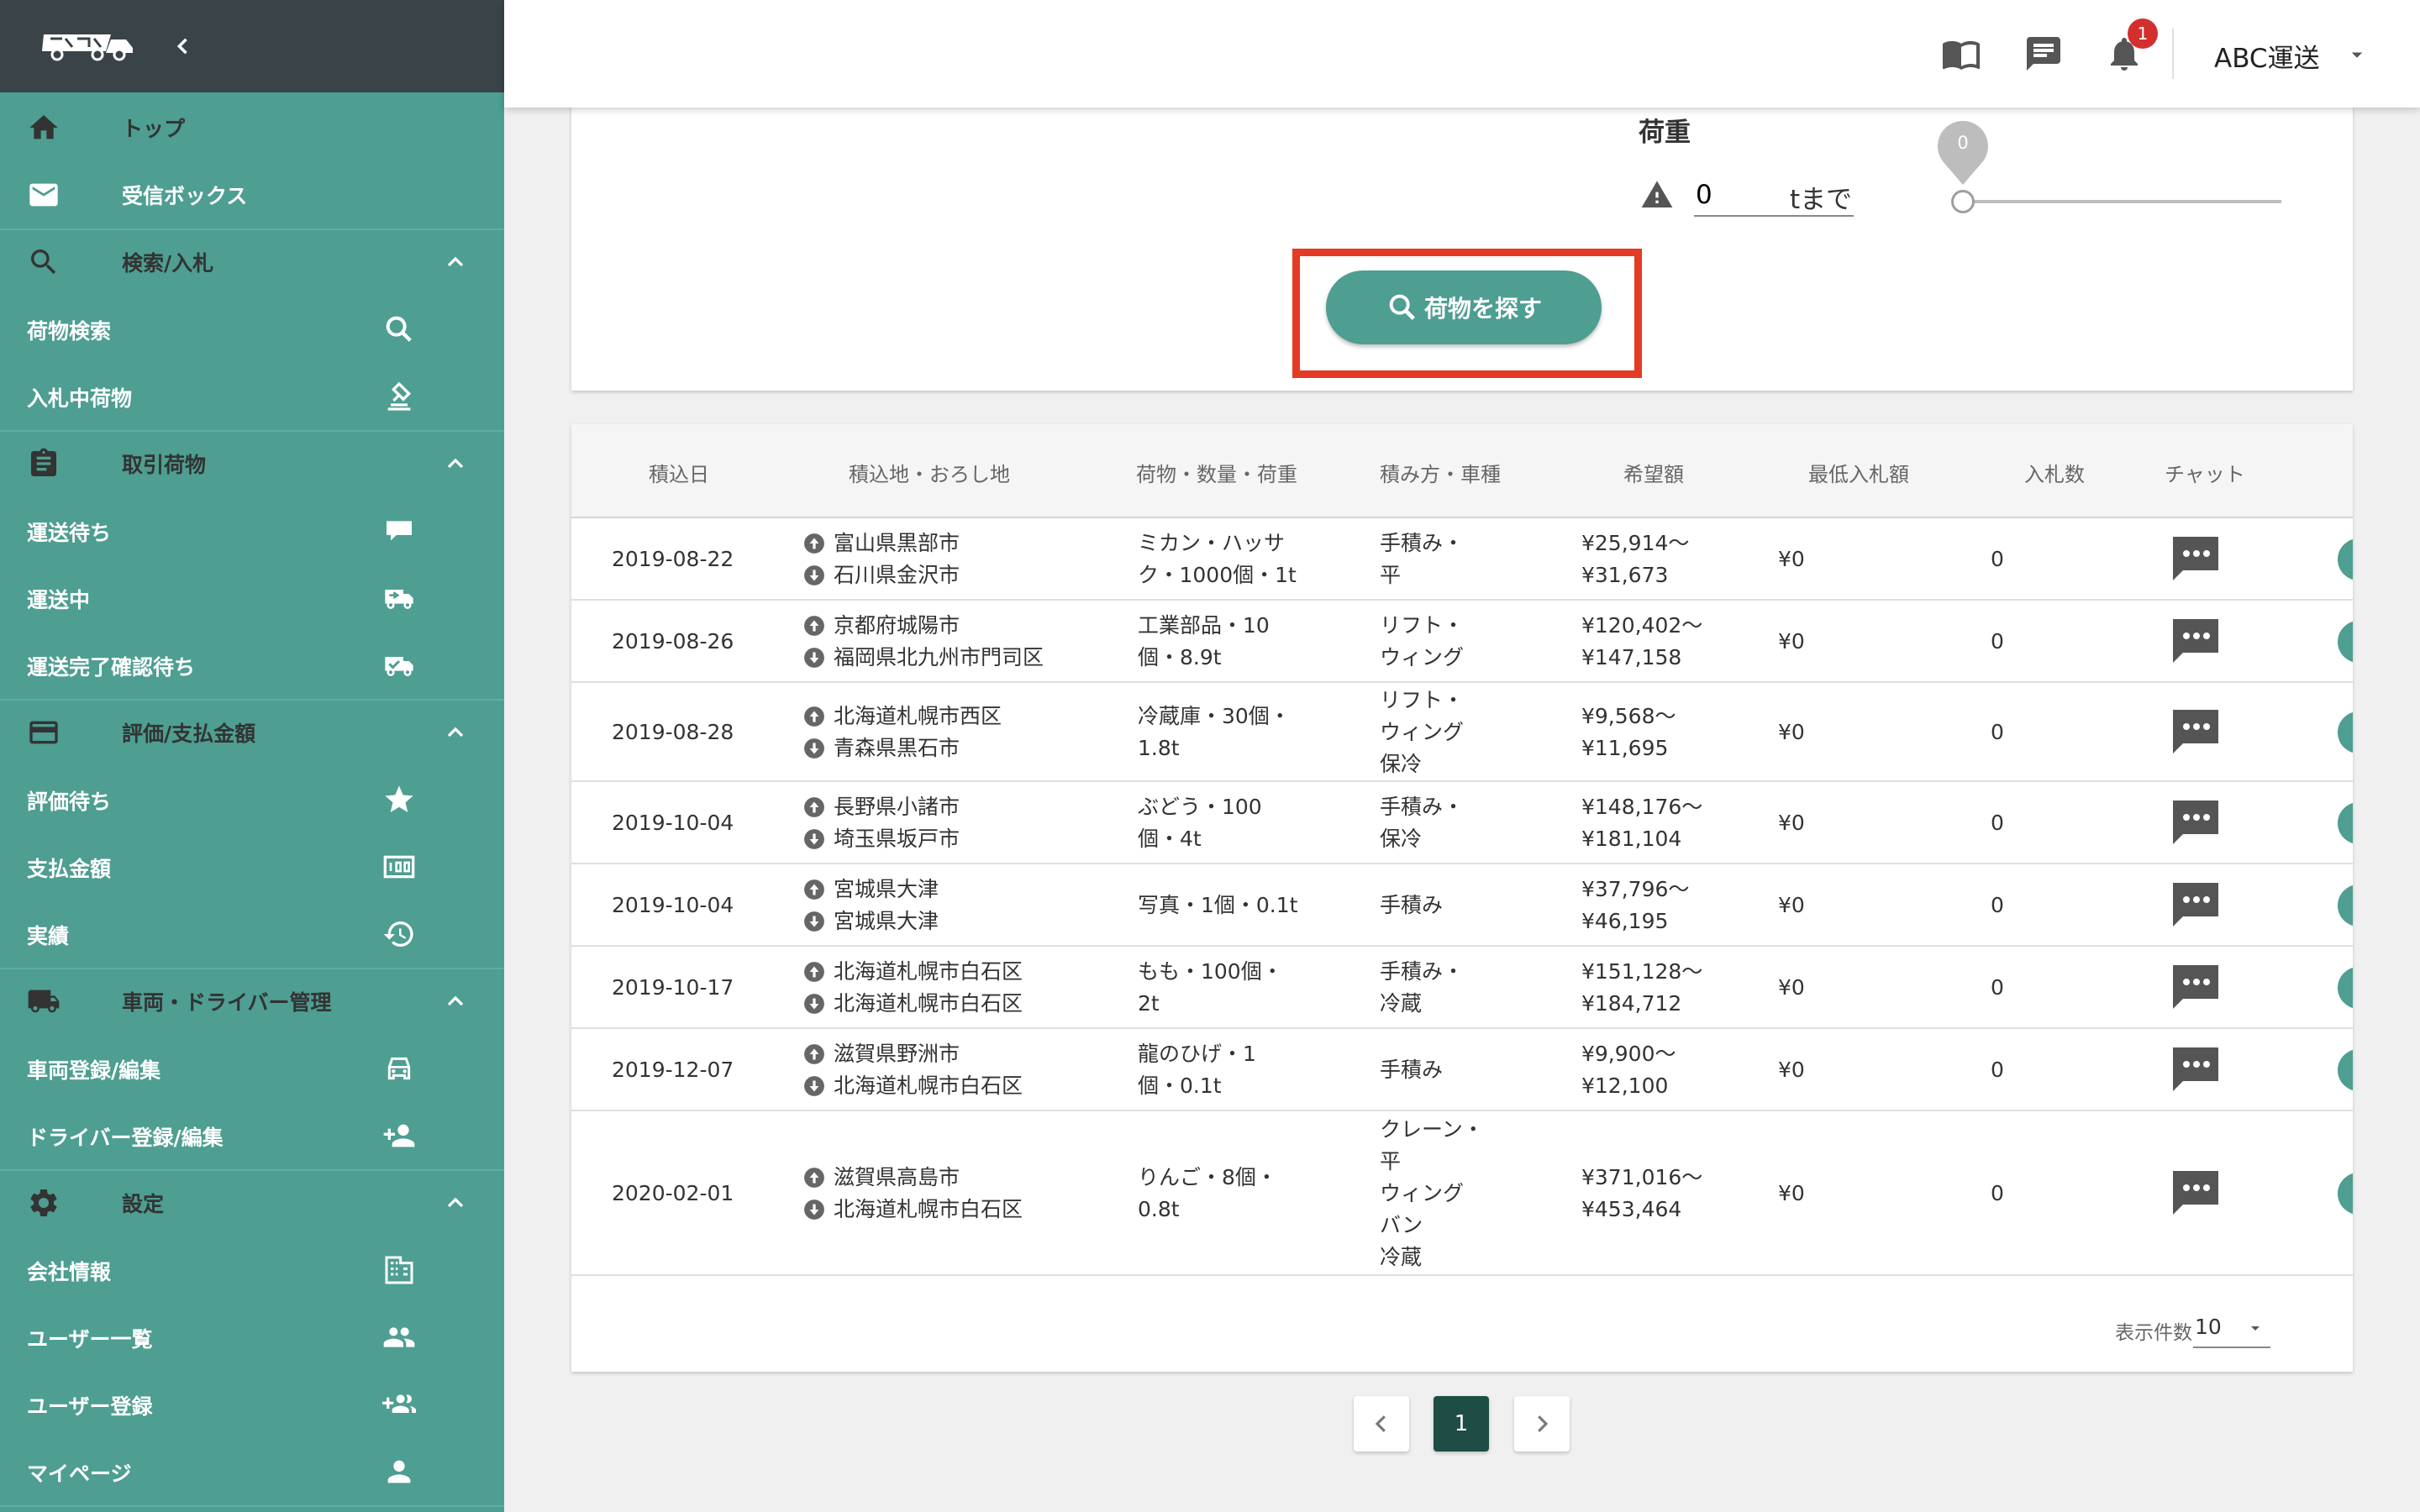 The width and height of the screenshot is (2420, 1512). What do you see at coordinates (2267, 56) in the screenshot?
I see `company-menu: ABC運送` at bounding box center [2267, 56].